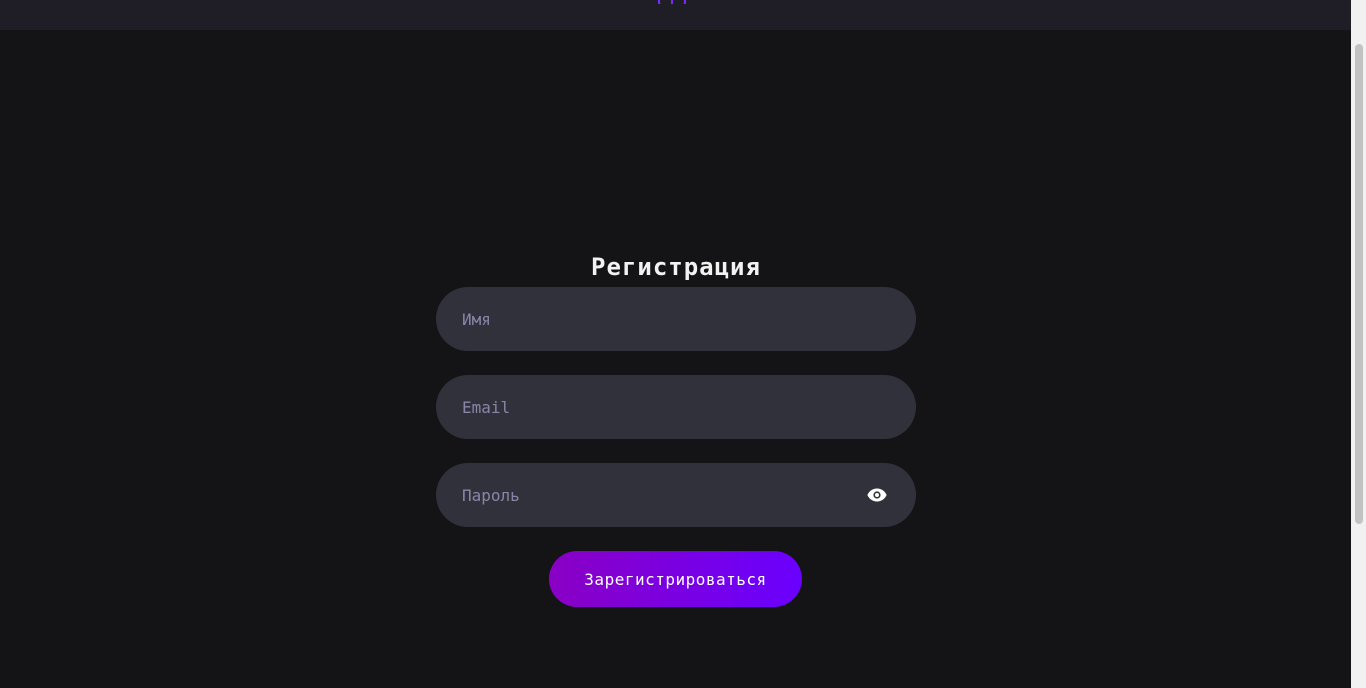 The width and height of the screenshot is (1366, 688). What do you see at coordinates (1359, 284) in the screenshot?
I see `scrollbar-thumb` at bounding box center [1359, 284].